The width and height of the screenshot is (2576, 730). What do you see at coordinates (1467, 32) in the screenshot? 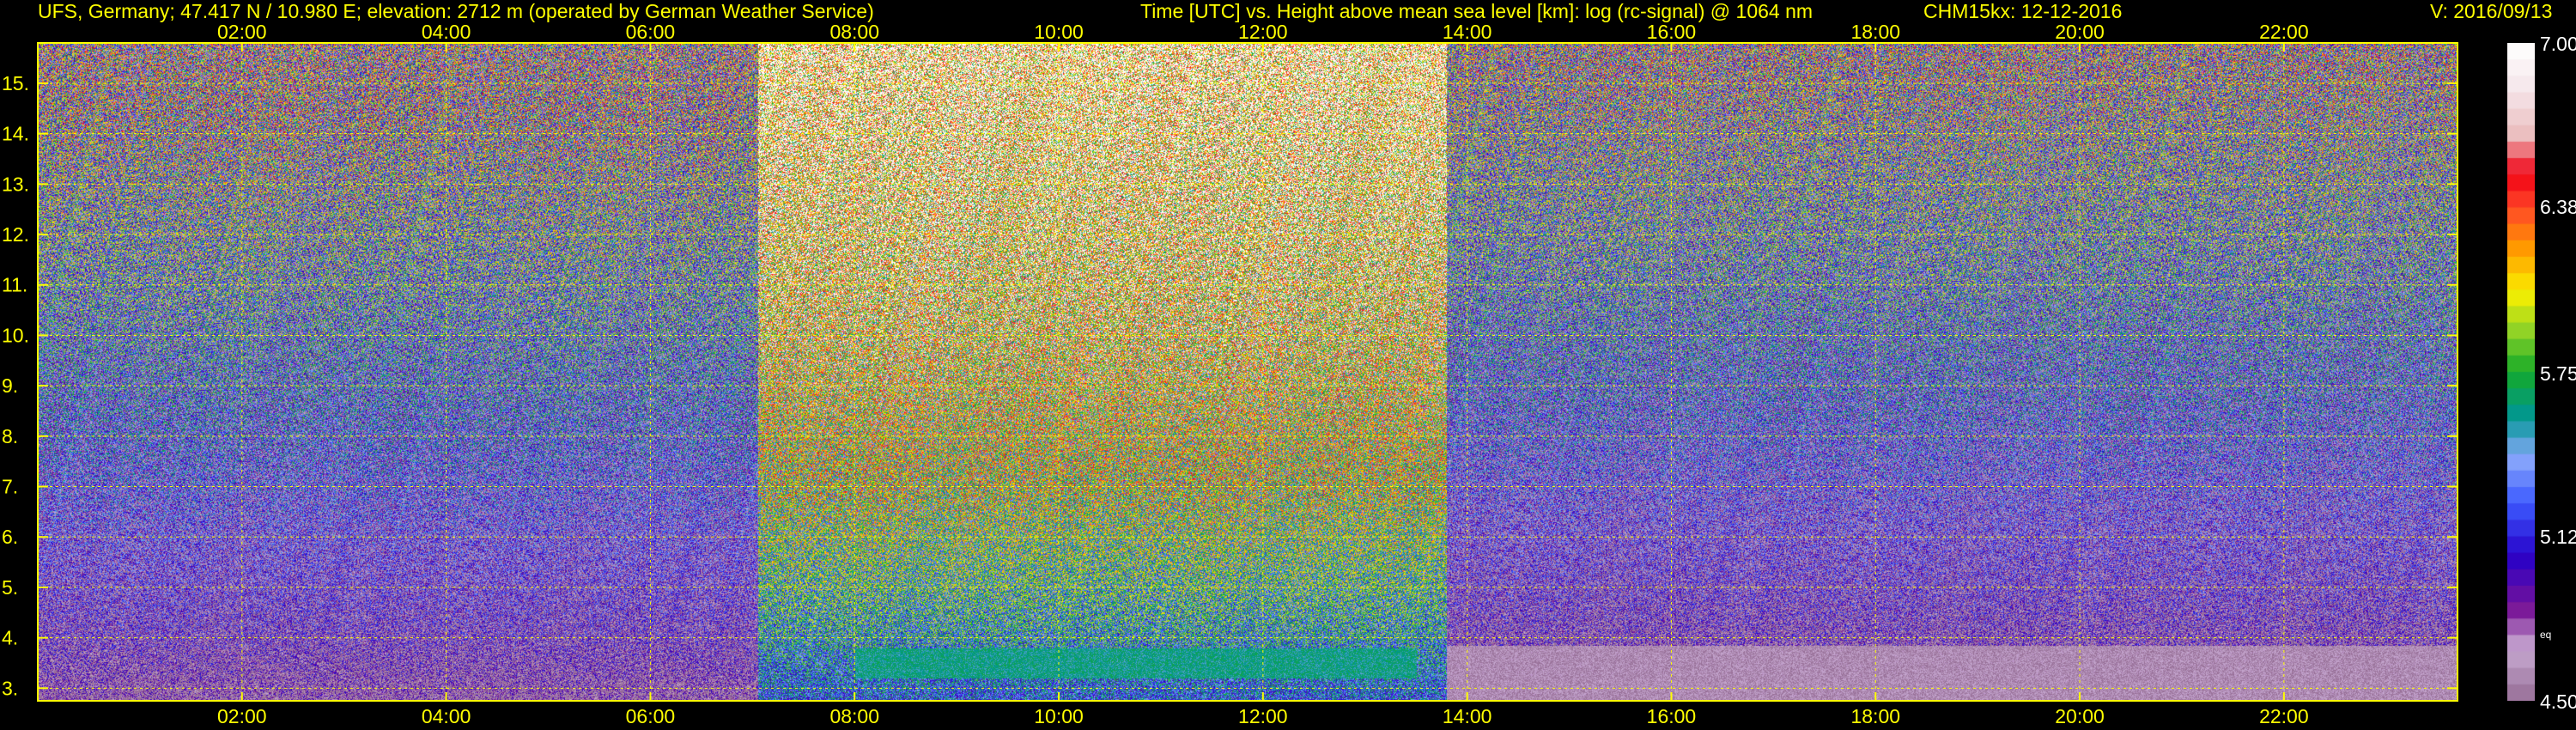
I see `x-tick-label-top: 14:00` at bounding box center [1467, 32].